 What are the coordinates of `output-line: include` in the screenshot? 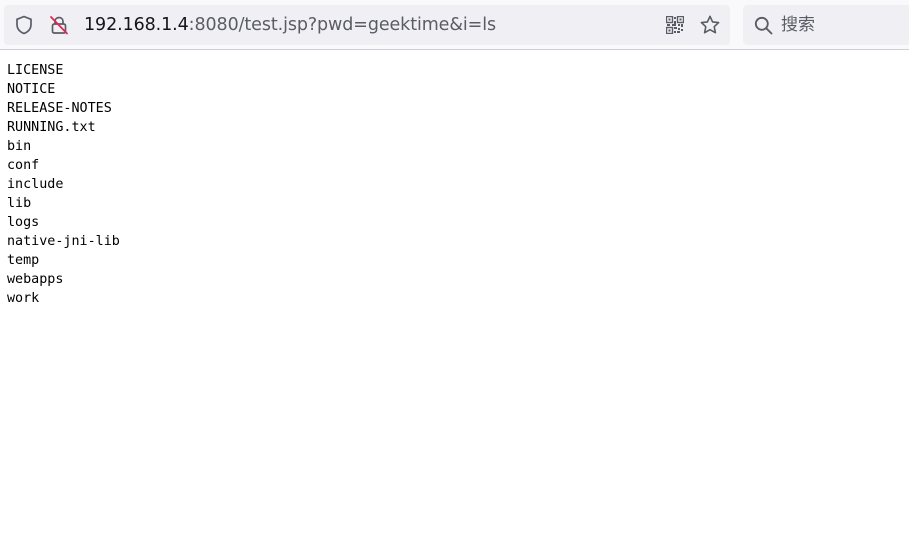 It's located at (35, 184).